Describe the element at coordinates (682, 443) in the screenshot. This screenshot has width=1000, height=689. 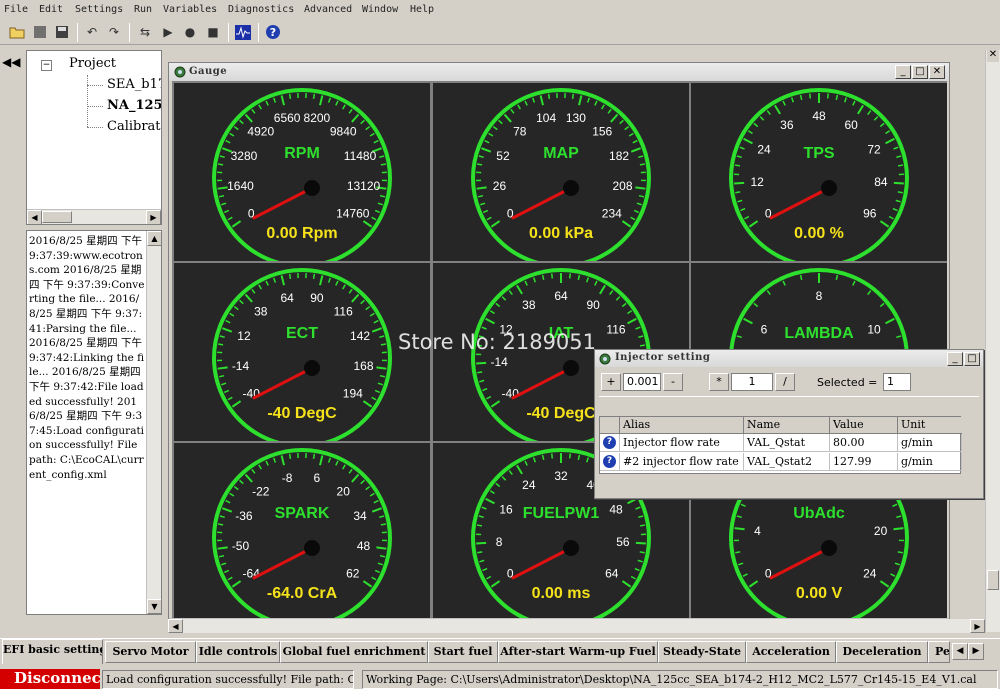
I see `table-cell-alias: Injector flow rate` at that location.